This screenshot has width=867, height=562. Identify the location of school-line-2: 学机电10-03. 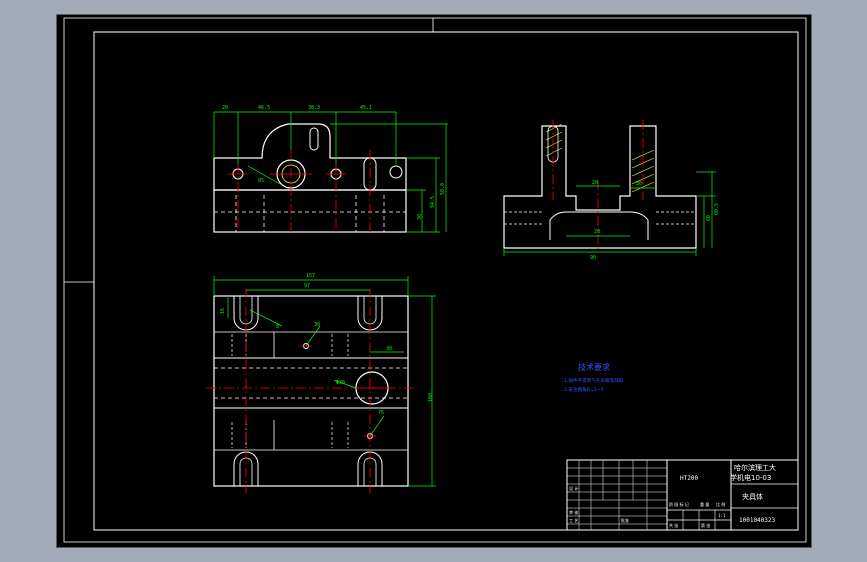
(750, 477).